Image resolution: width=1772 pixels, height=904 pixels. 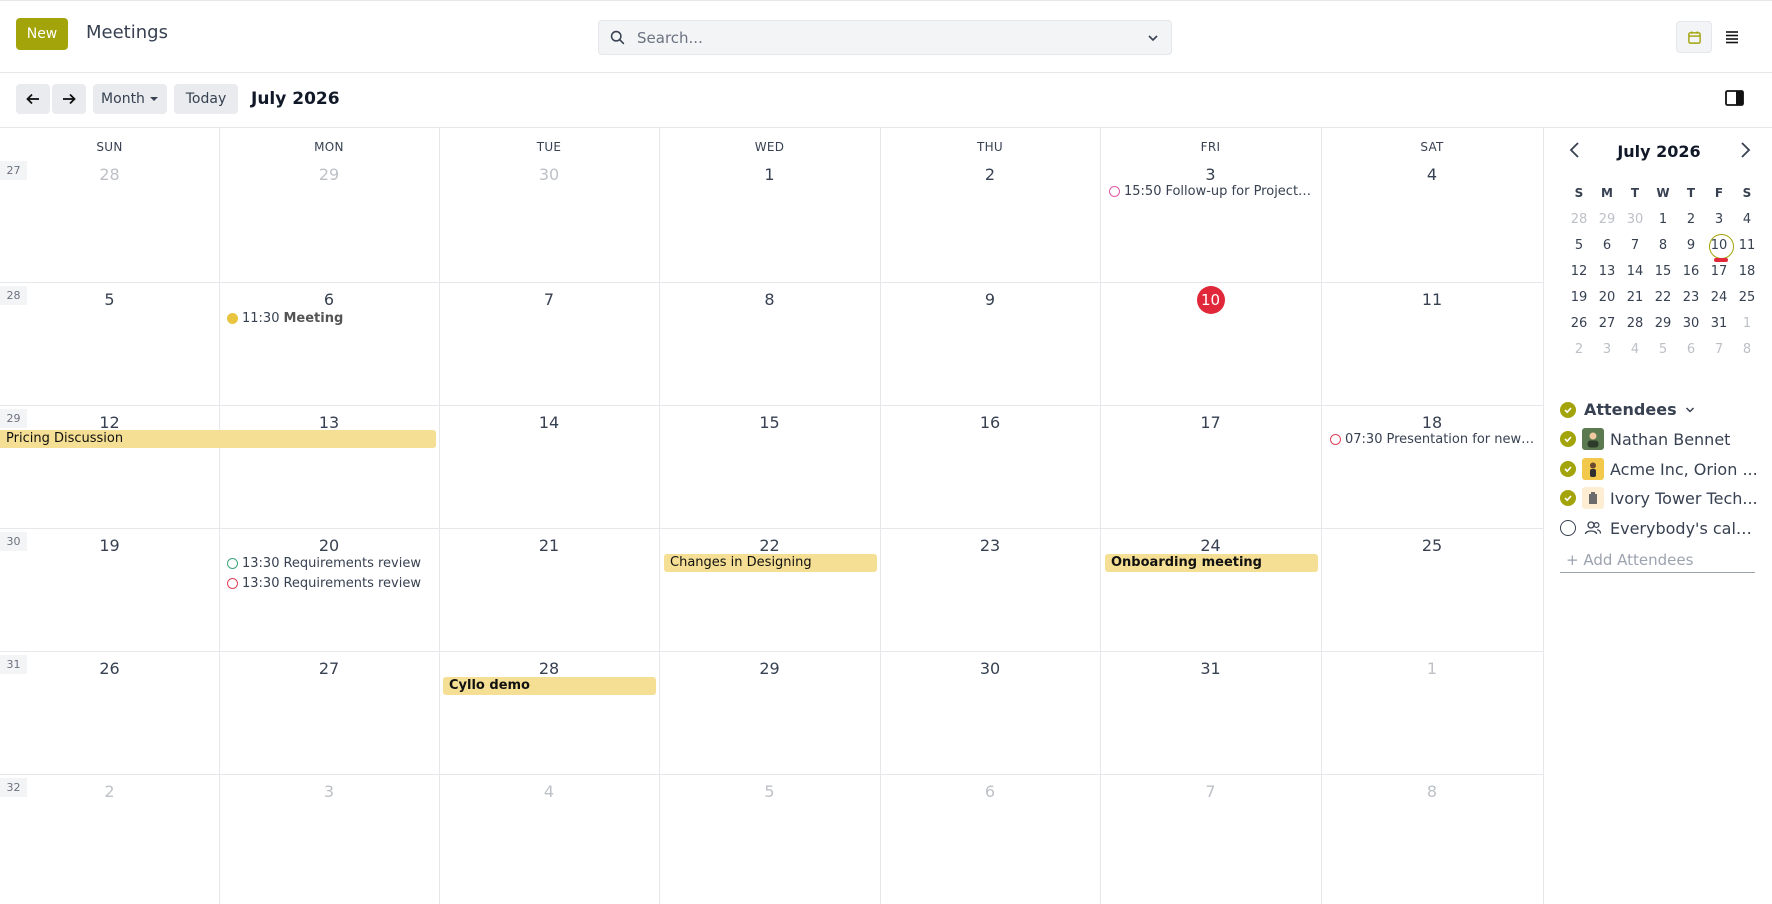 What do you see at coordinates (1719, 271) in the screenshot?
I see `mini-calendar-day: 17` at bounding box center [1719, 271].